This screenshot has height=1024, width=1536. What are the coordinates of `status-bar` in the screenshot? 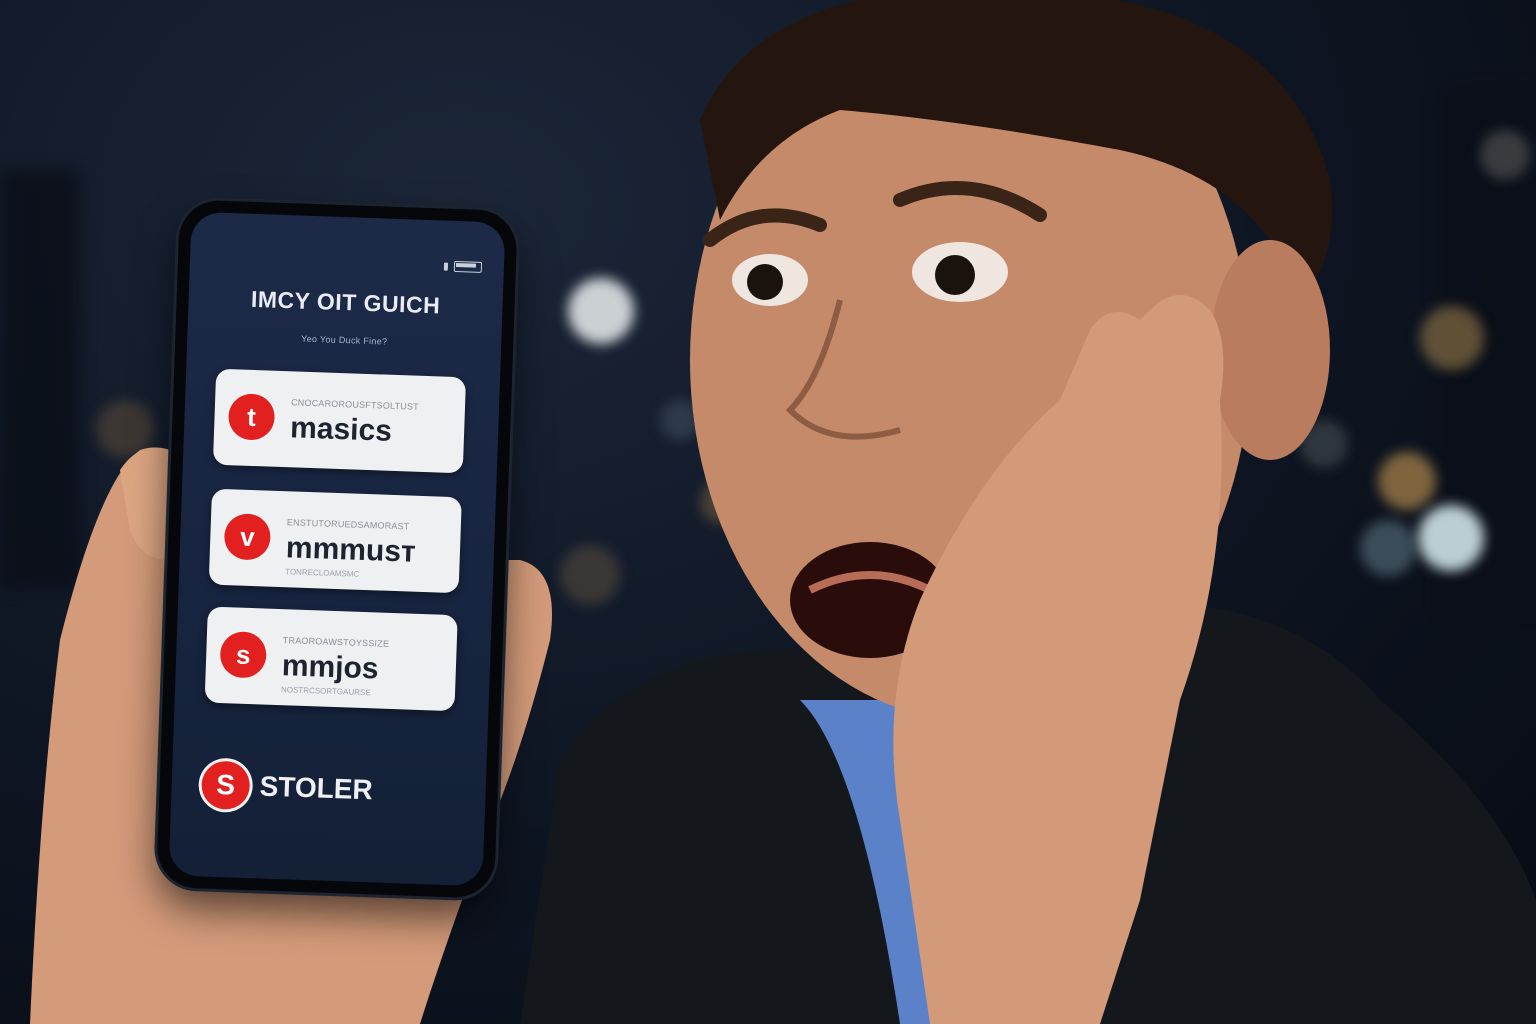 It's located at (463, 266).